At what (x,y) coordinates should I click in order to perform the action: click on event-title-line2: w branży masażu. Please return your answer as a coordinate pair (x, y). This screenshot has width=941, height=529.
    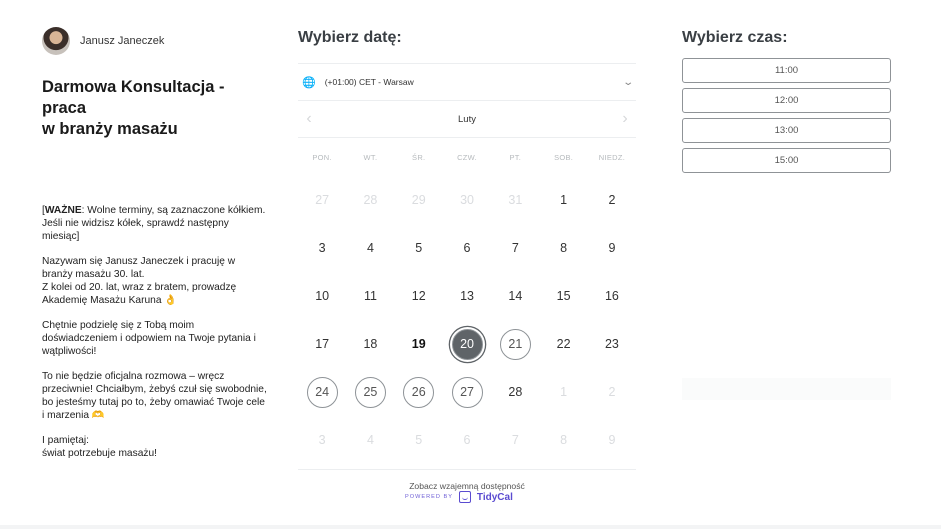
    Looking at the image, I should click on (110, 129).